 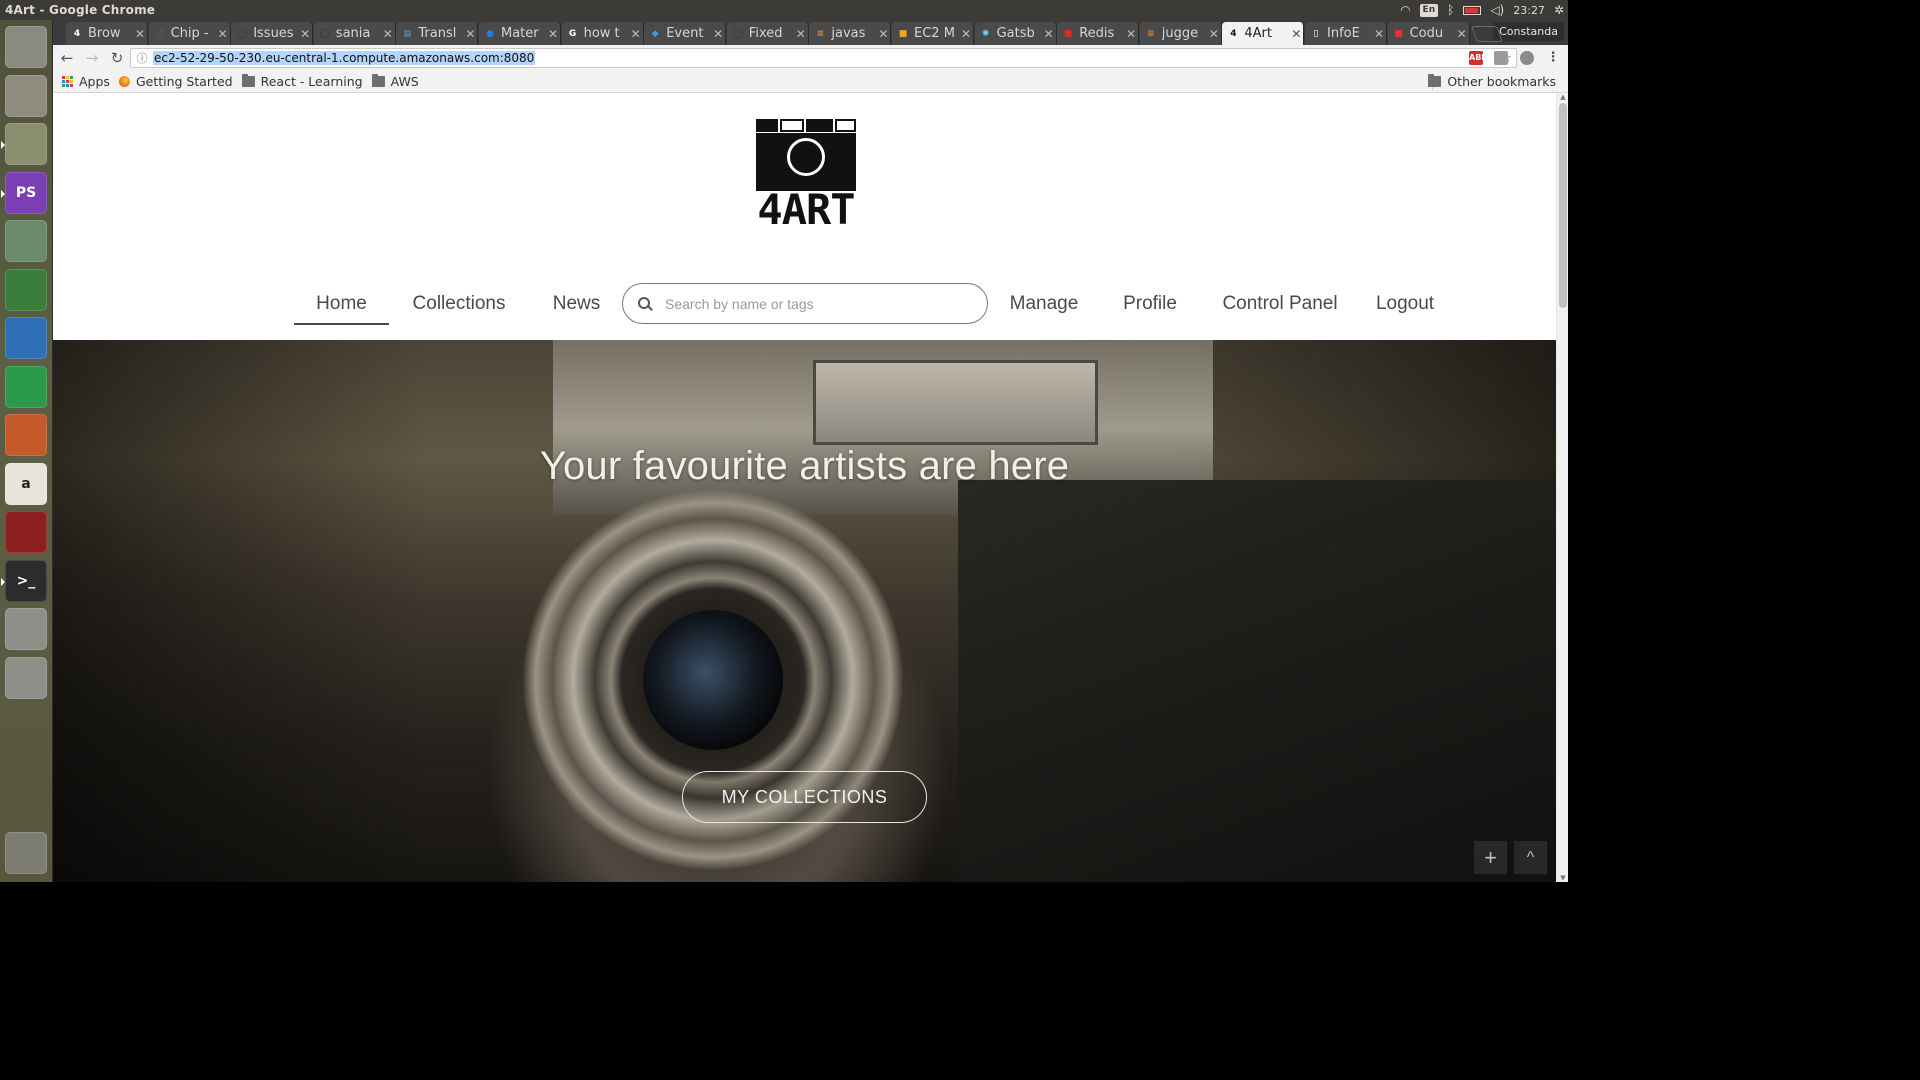 What do you see at coordinates (117, 58) in the screenshot?
I see `reload-icon: ↻` at bounding box center [117, 58].